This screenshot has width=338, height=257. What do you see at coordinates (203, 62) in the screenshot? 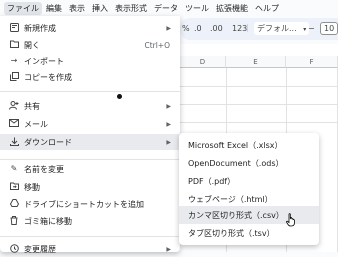
I see `column-header-d: D` at bounding box center [203, 62].